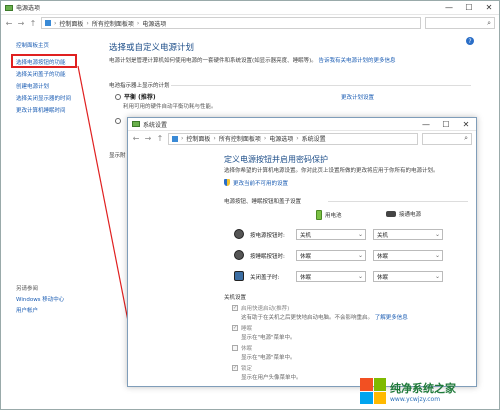 The image size is (500, 410). What do you see at coordinates (32, 86) in the screenshot?
I see `sidebar-item-create-plan: 创建电源计划` at bounding box center [32, 86].